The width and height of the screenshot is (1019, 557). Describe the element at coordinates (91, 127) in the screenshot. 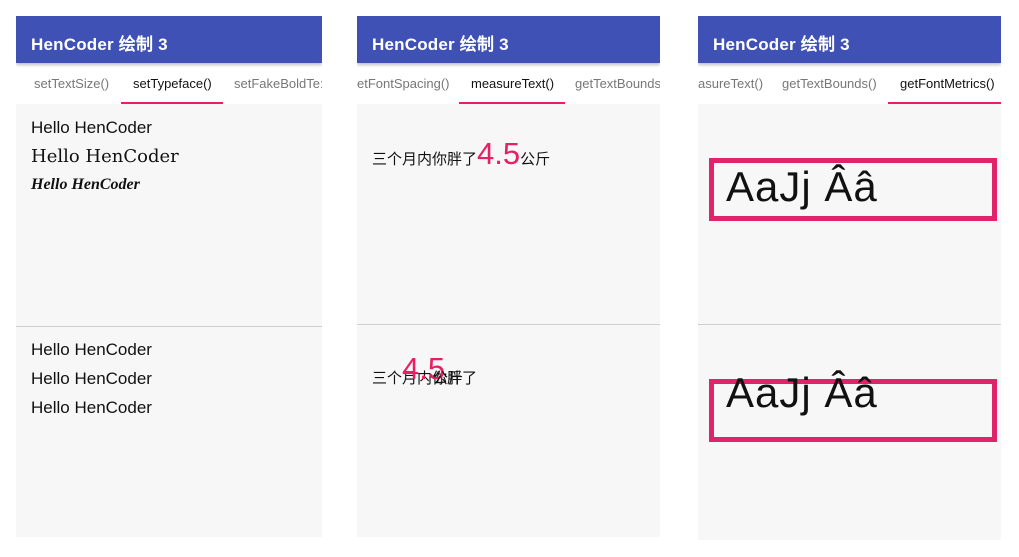

I see `sample-text-default: Hello HenCoder` at that location.